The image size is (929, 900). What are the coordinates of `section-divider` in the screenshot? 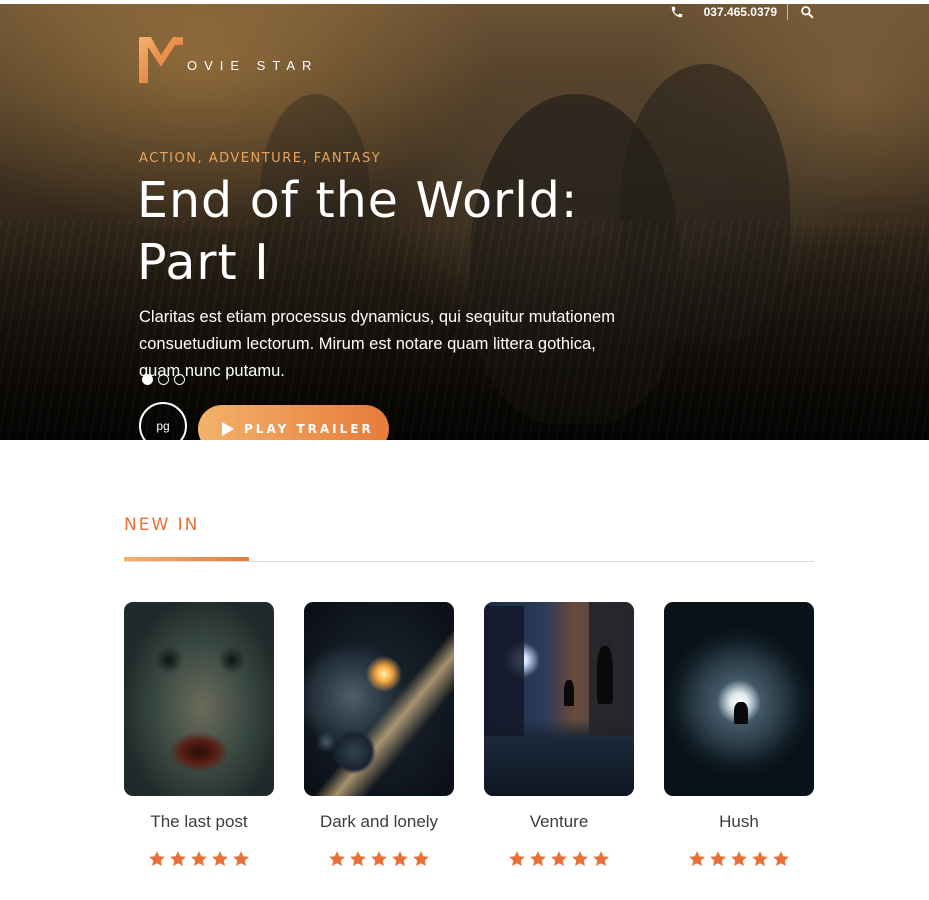 It's located at (469, 561).